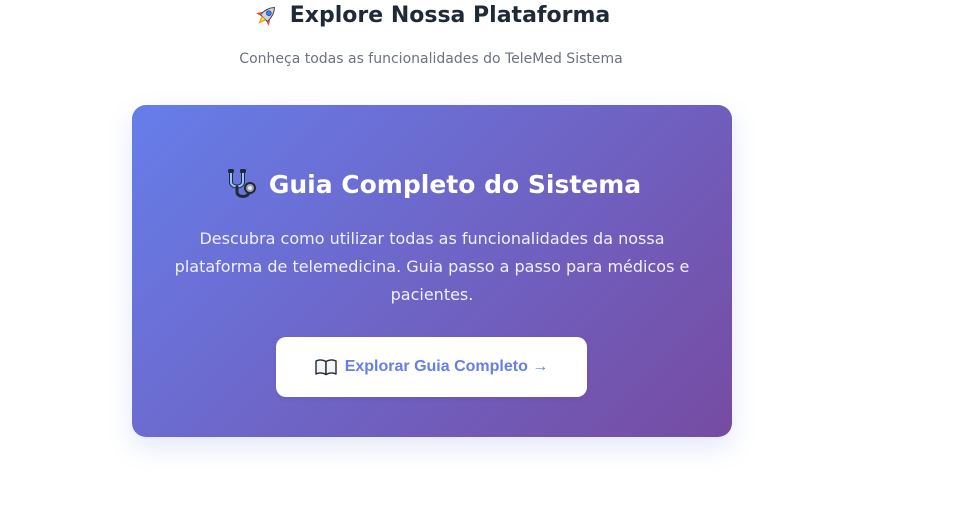  I want to click on rocket-icon, so click(266, 16).